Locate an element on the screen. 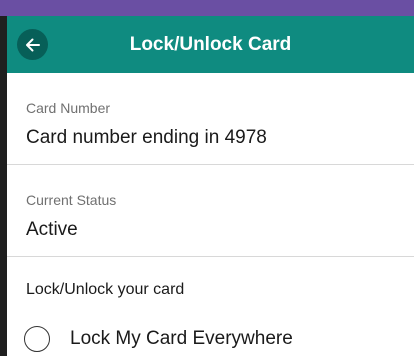 This screenshot has width=414, height=356. lock-everywhere-radio is located at coordinates (37, 339).